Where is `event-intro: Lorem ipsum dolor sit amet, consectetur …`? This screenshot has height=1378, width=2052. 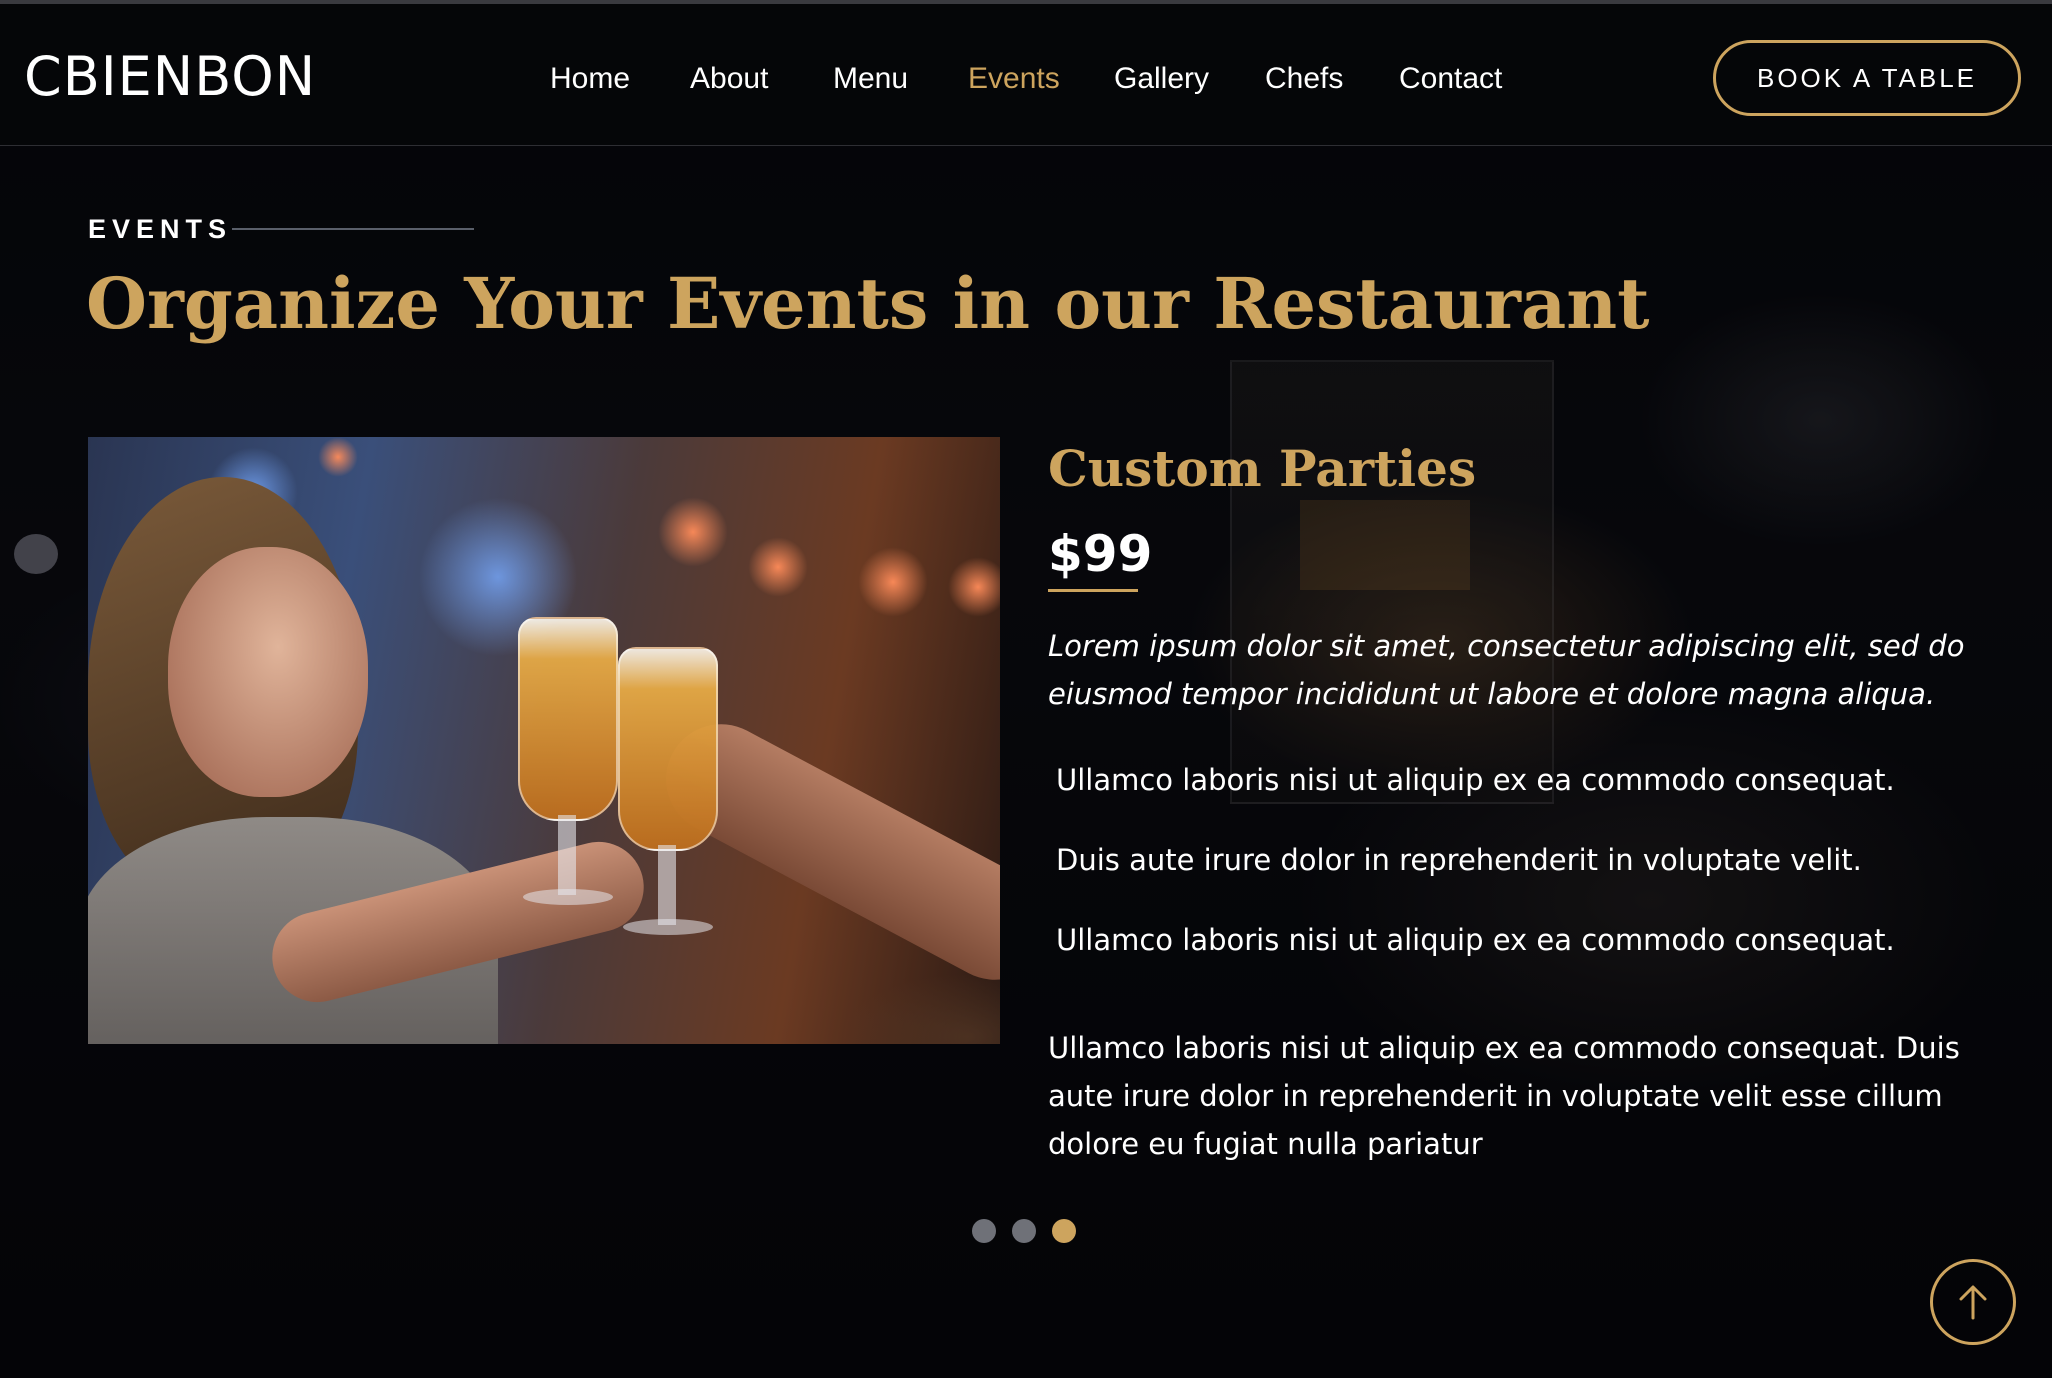
event-intro: Lorem ipsum dolor sit amet, consectetur … is located at coordinates (1506, 670).